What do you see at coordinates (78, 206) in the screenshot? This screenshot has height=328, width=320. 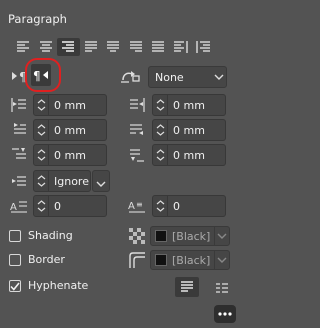 I see `drop-cap-lines-value: 0` at bounding box center [78, 206].